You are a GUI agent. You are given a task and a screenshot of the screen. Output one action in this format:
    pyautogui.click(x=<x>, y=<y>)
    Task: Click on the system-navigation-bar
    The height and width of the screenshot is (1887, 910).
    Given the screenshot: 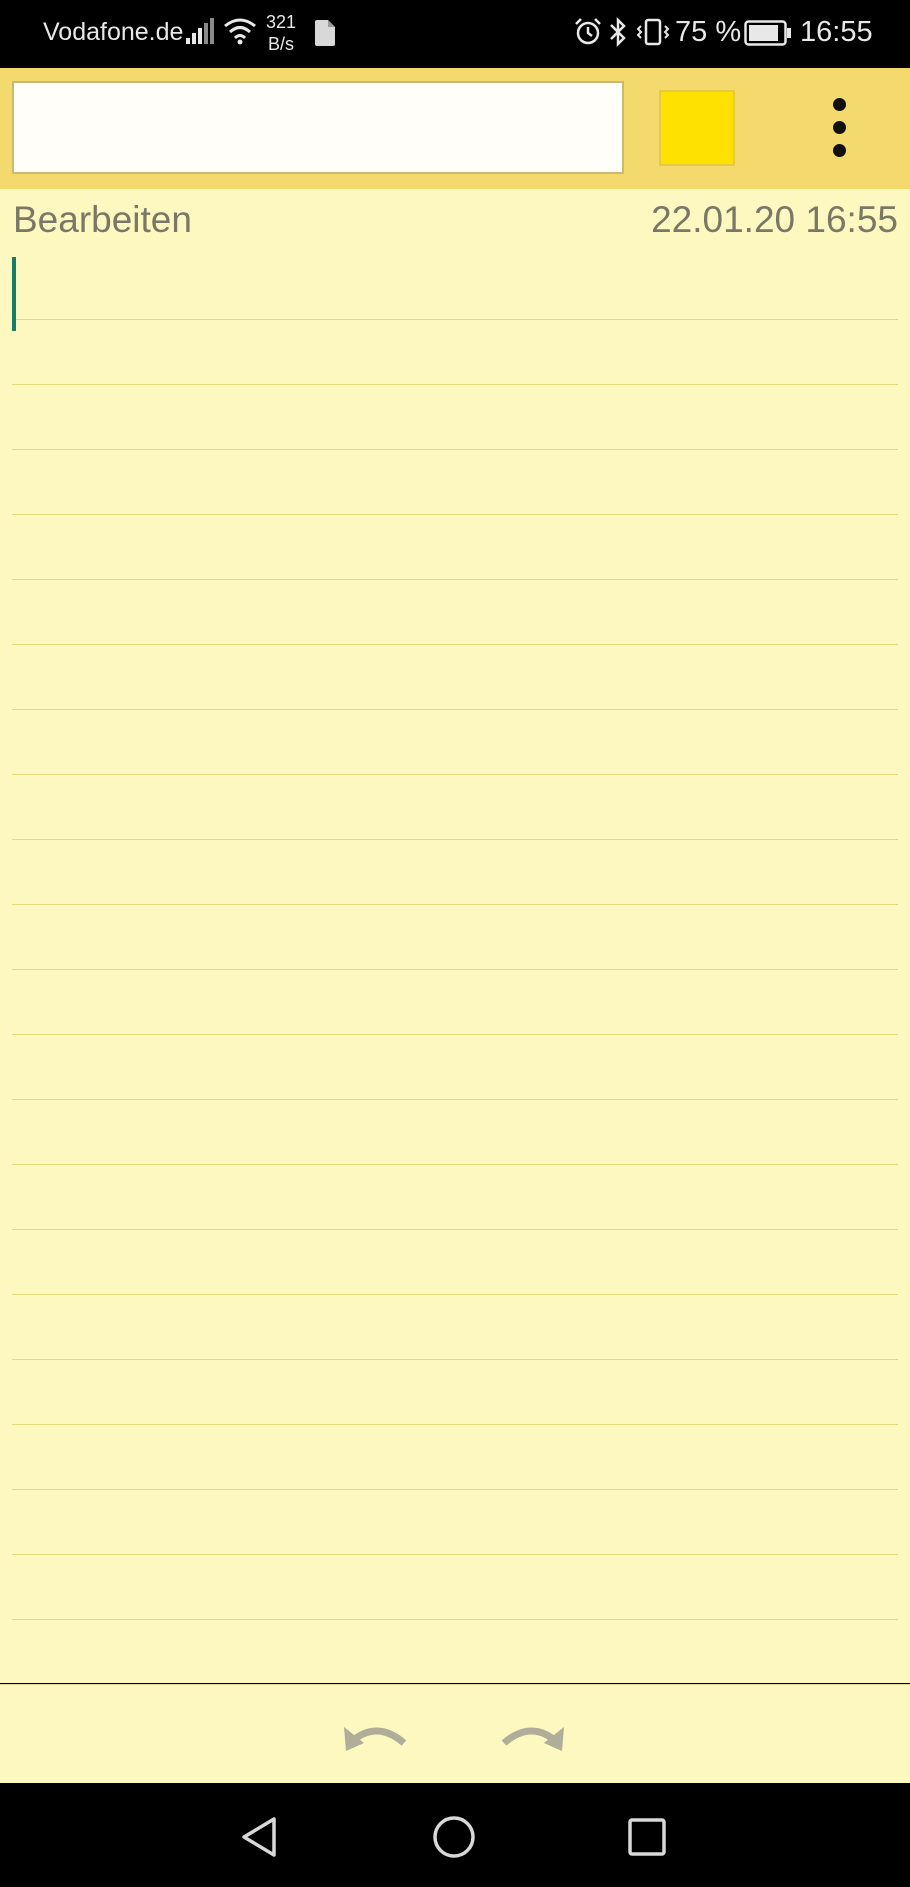 What is the action you would take?
    pyautogui.click(x=455, y=1835)
    